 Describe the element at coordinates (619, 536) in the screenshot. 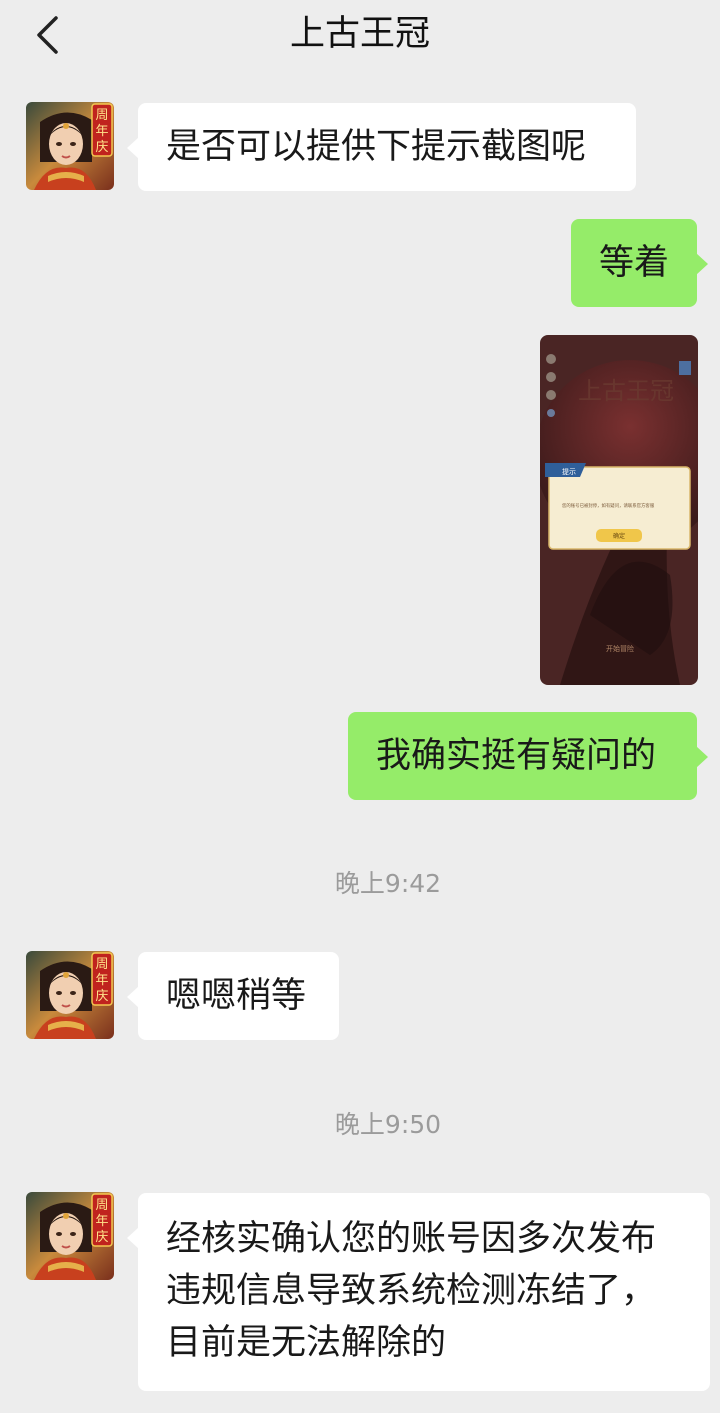

I see `screenshot-confirm-button: 确定` at that location.